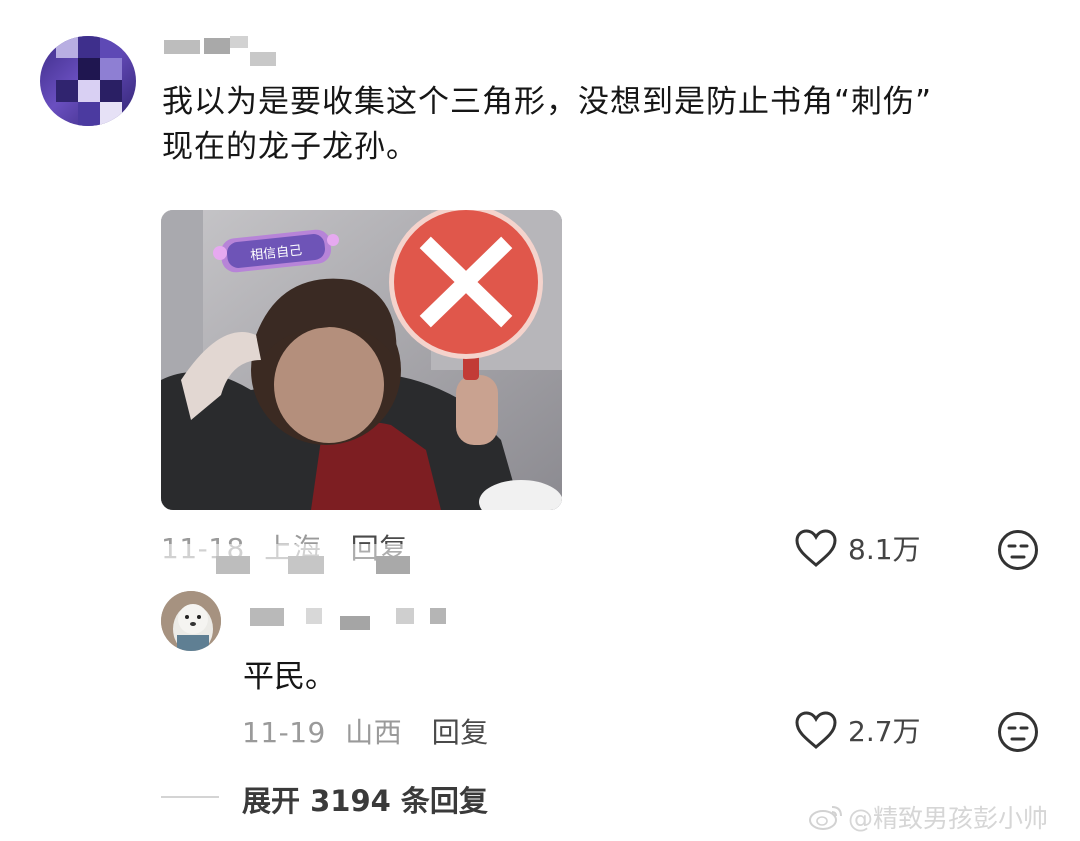  What do you see at coordinates (290, 147) in the screenshot?
I see `comment-text-line-2: 现在的龙子龙孙。` at bounding box center [290, 147].